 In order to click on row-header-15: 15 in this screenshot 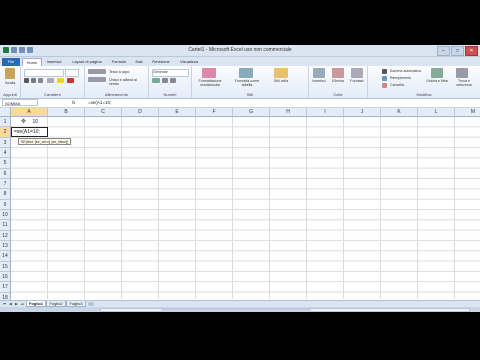, I will do `click(5, 266)`.